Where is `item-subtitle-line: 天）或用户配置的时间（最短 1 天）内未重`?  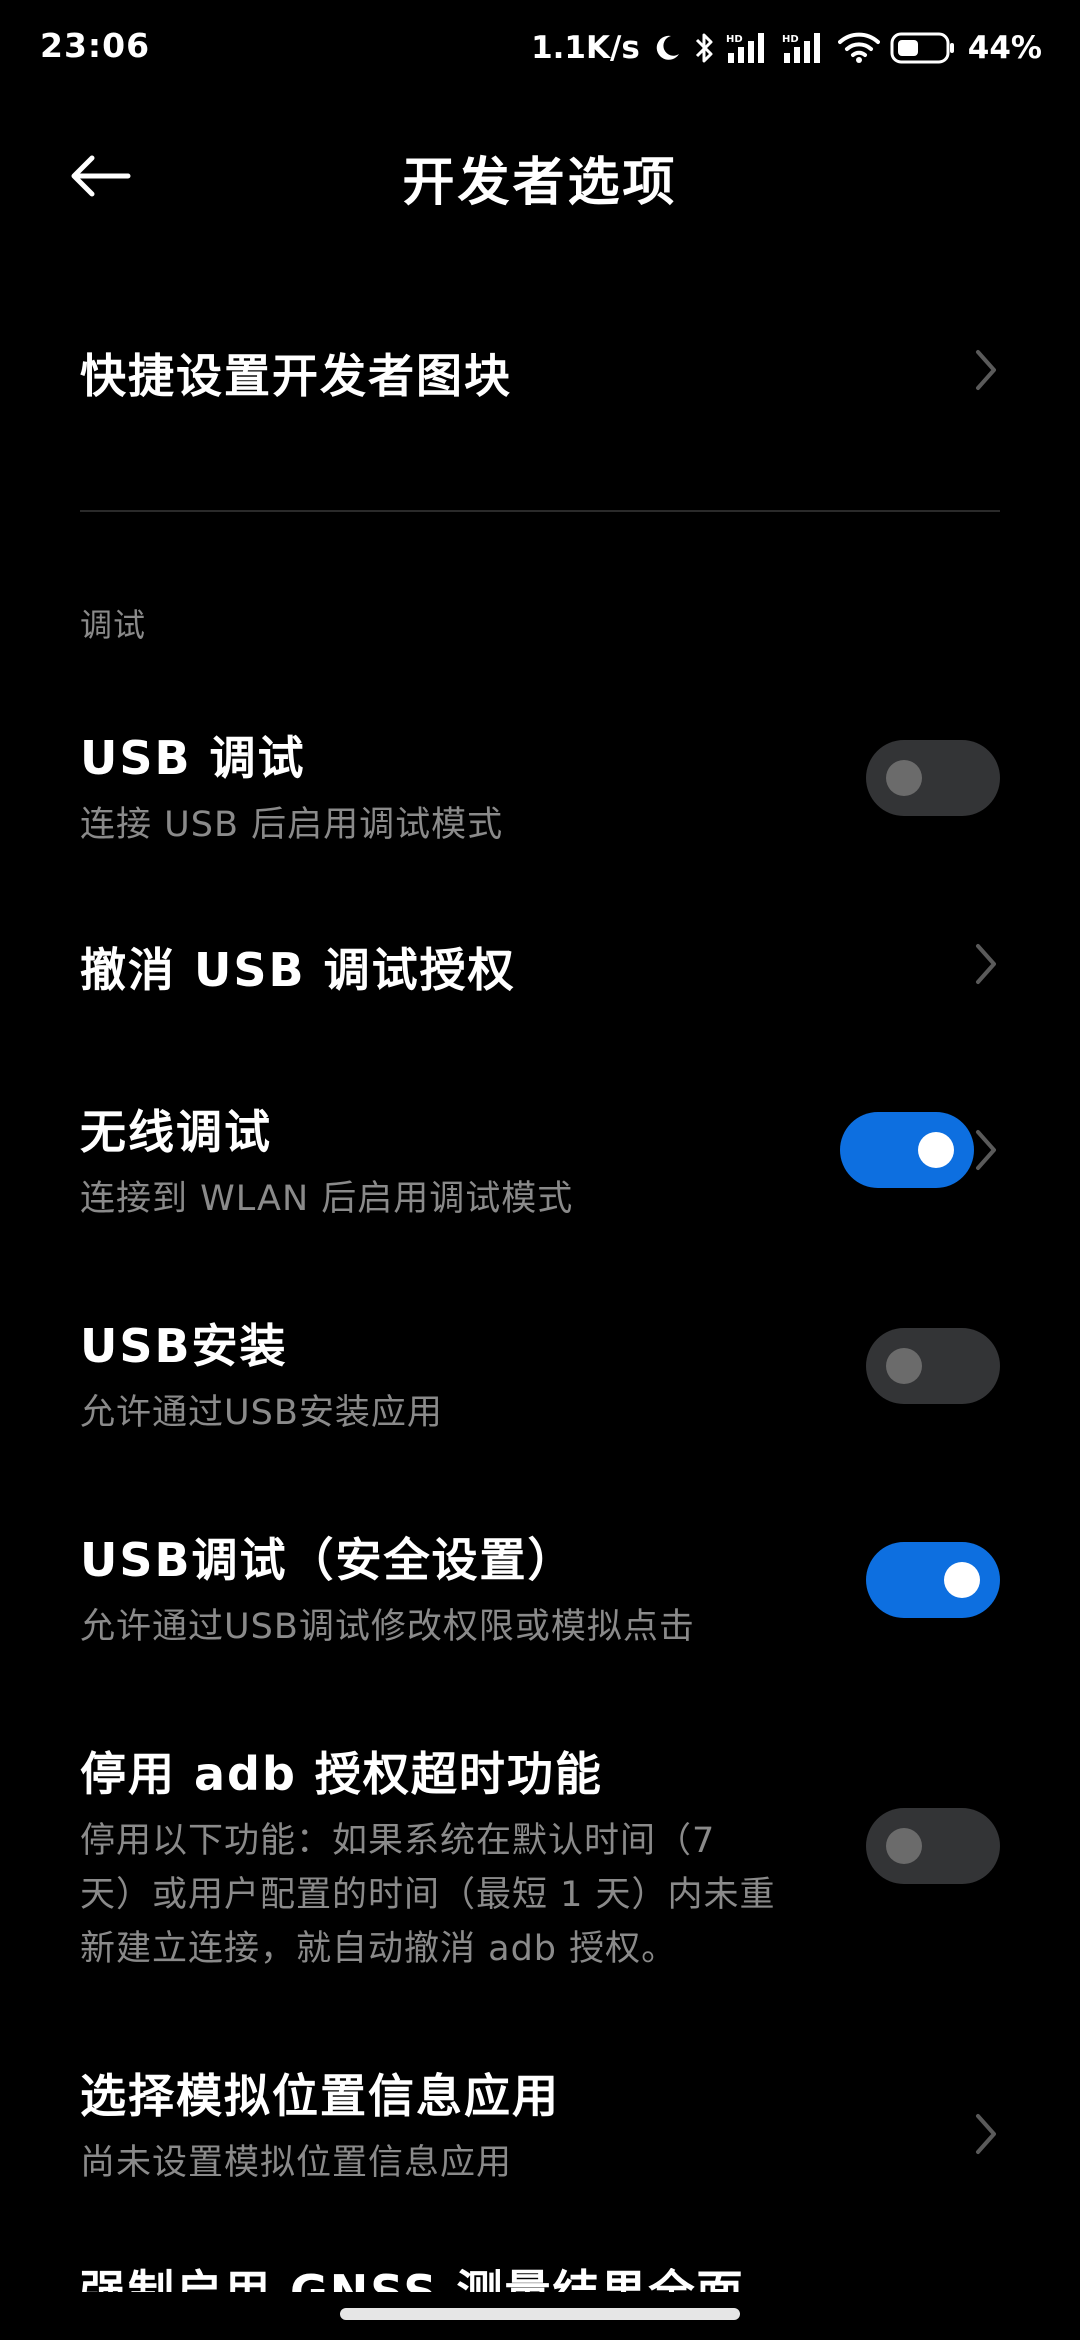
item-subtitle-line: 天）或用户配置的时间（最短 1 天）内未重 is located at coordinates (428, 1895).